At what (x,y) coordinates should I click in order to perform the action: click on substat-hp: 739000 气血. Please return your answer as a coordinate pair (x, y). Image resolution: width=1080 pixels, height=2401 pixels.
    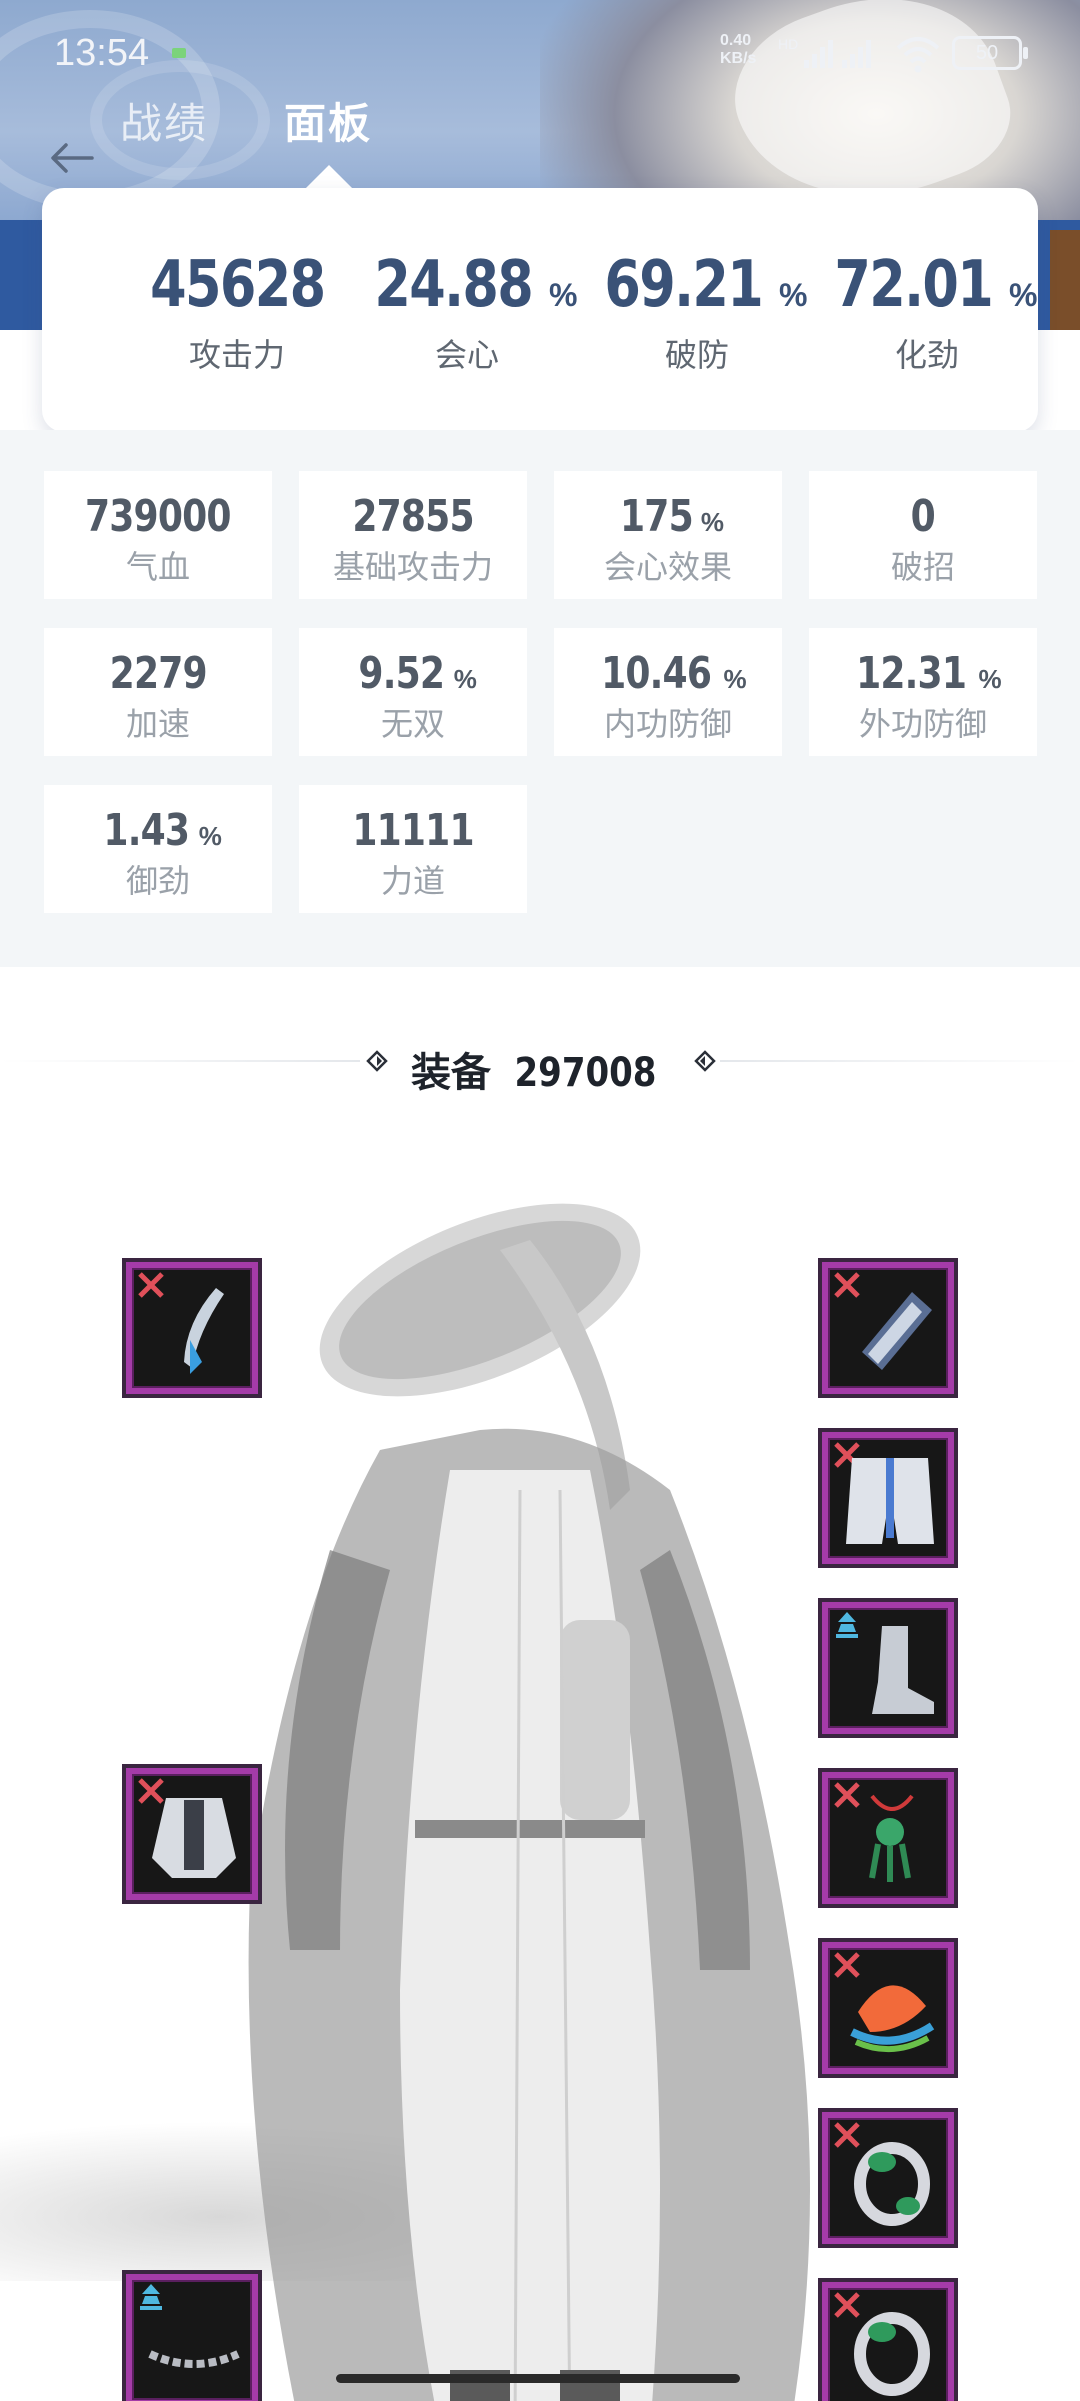
    Looking at the image, I should click on (158, 535).